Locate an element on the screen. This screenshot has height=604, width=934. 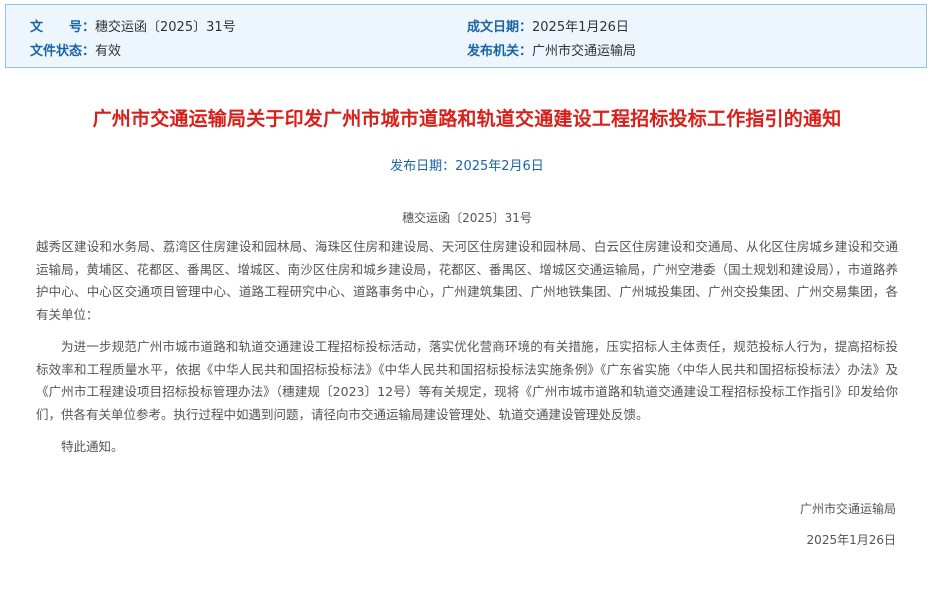
status-label: 文件状态： is located at coordinates (63, 51).